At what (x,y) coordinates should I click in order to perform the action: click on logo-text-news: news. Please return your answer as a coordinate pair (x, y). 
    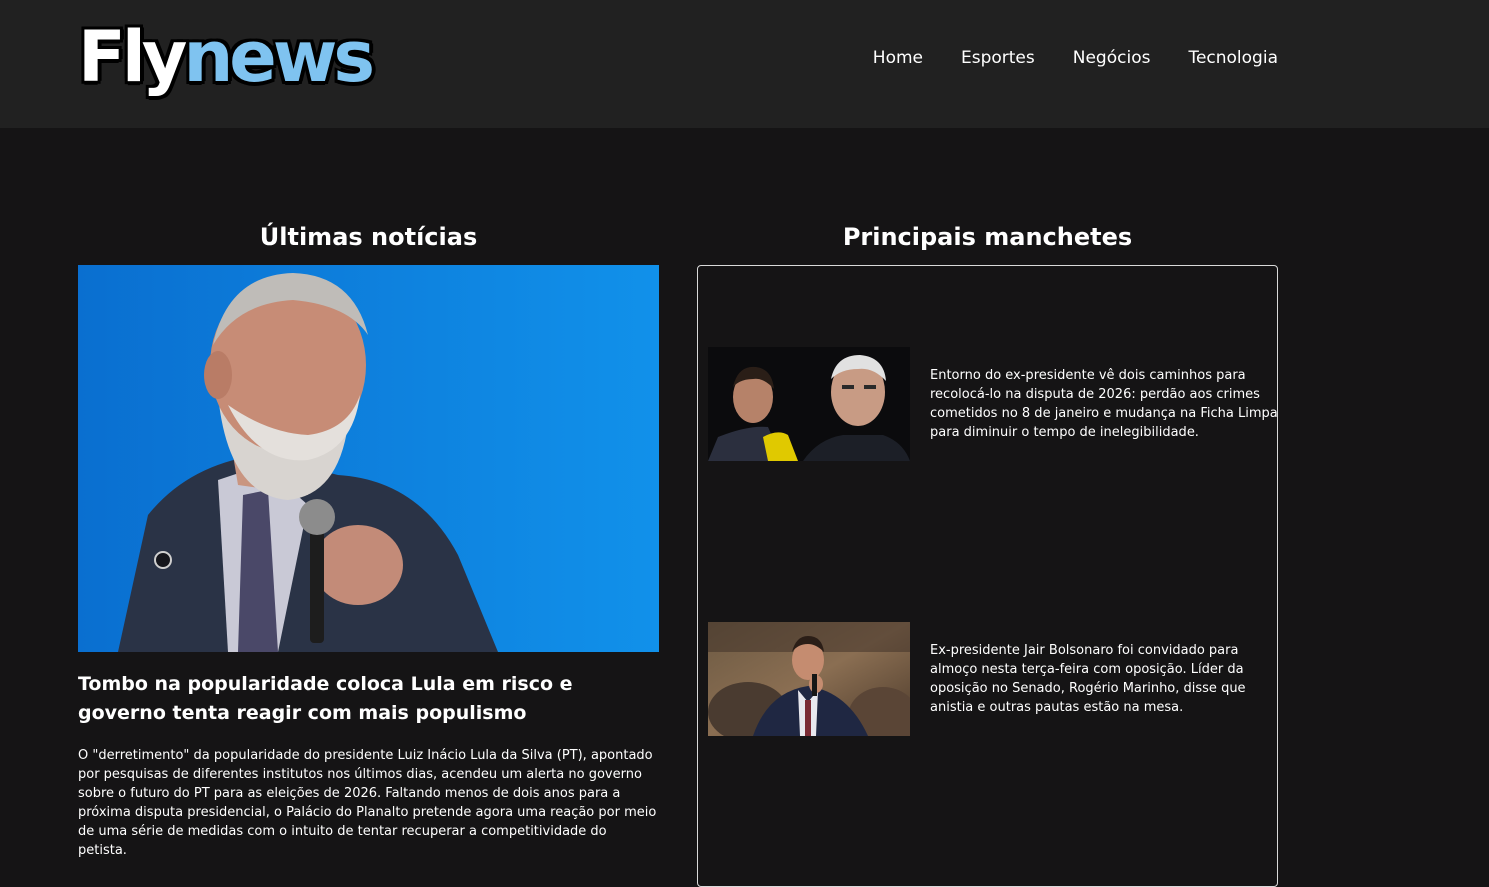
    Looking at the image, I should click on (279, 57).